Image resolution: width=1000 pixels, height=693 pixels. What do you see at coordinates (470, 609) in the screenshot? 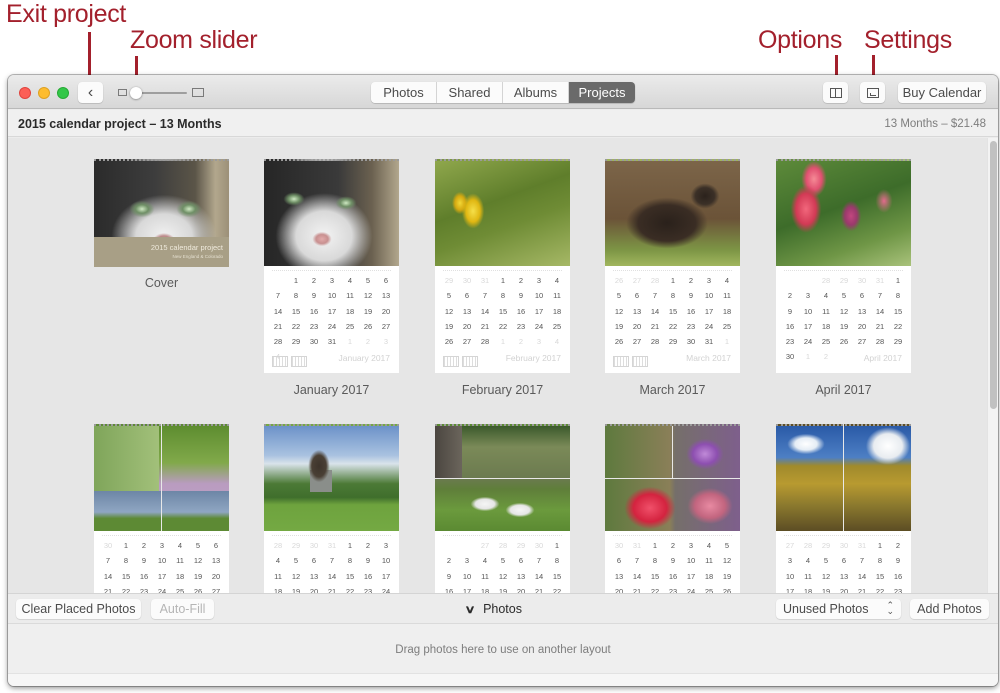
I see `chevron-down-icon: ∨` at bounding box center [470, 609].